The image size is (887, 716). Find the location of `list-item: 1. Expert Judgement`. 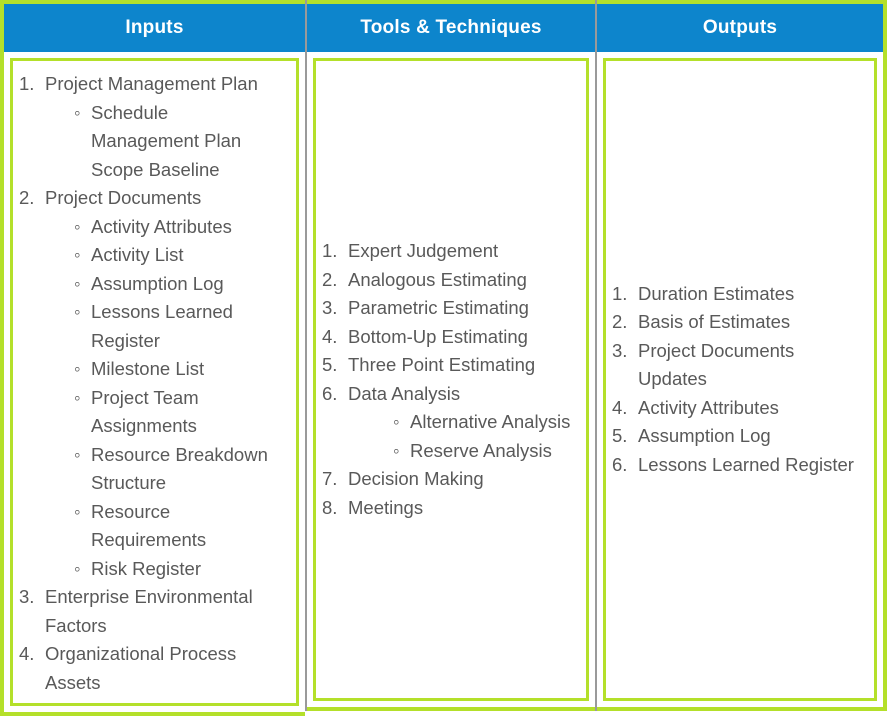

list-item: 1. Expert Judgement is located at coordinates (451, 251).